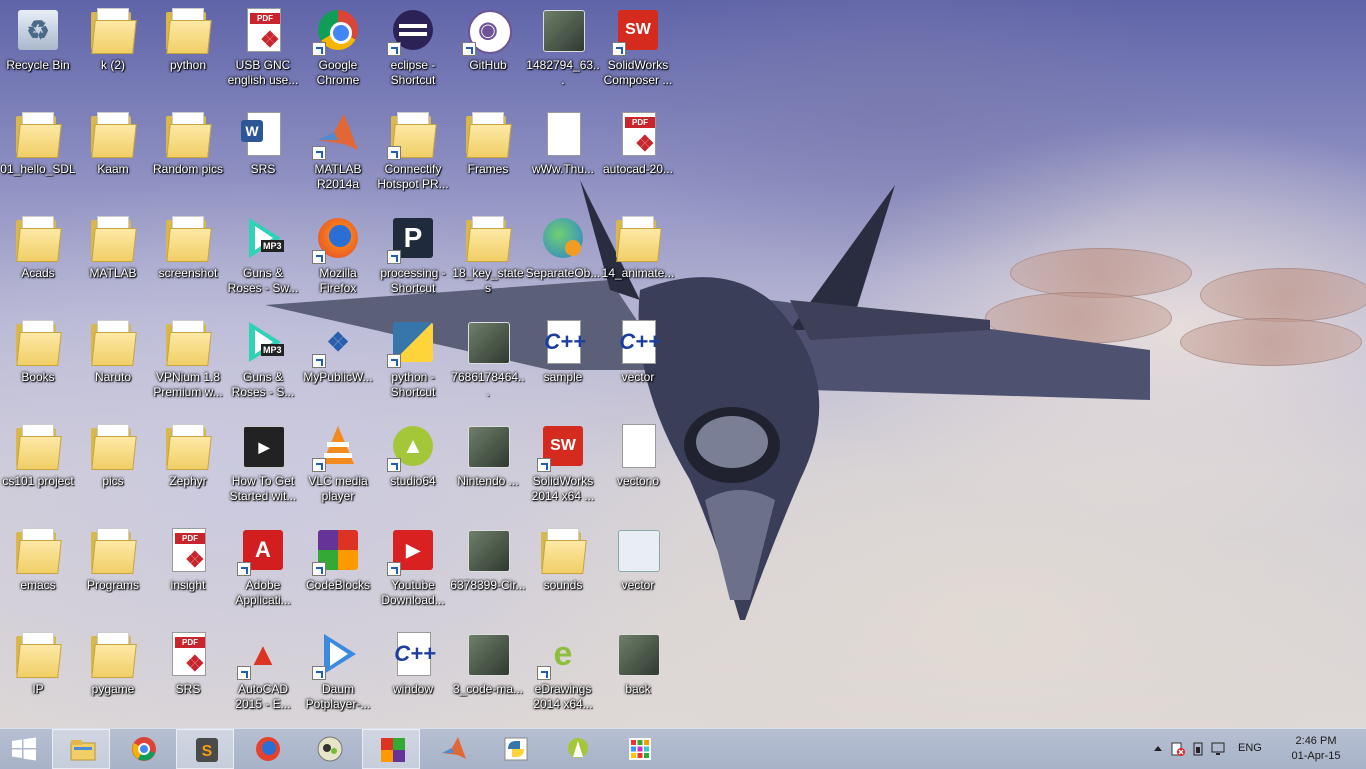 This screenshot has width=1366, height=769. I want to click on network-icon, so click(1218, 749).